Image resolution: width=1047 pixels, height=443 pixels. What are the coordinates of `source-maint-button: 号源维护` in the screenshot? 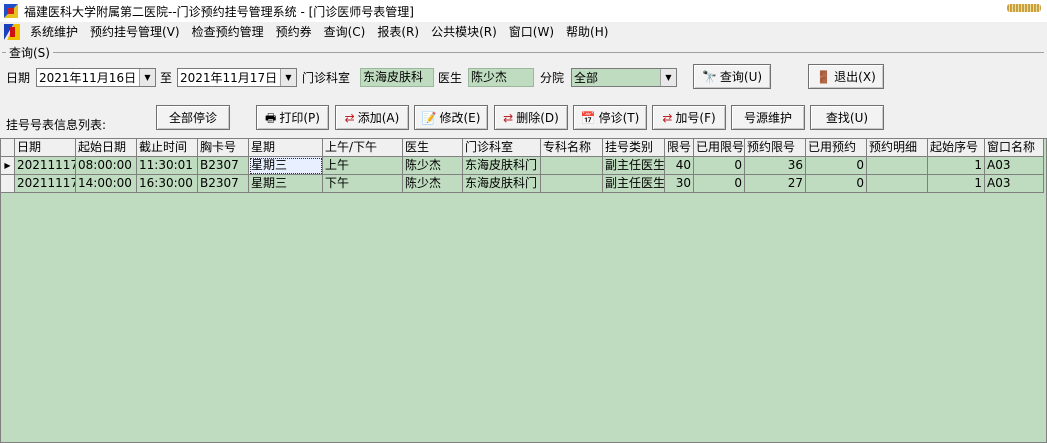 It's located at (768, 117).